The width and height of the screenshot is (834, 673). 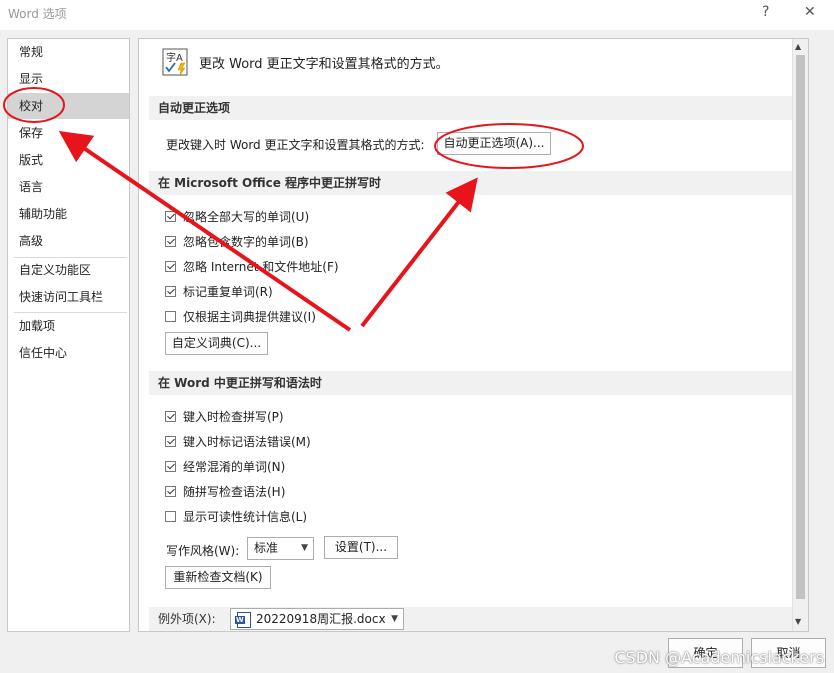 What do you see at coordinates (800, 327) in the screenshot?
I see `scrollbar-thumb` at bounding box center [800, 327].